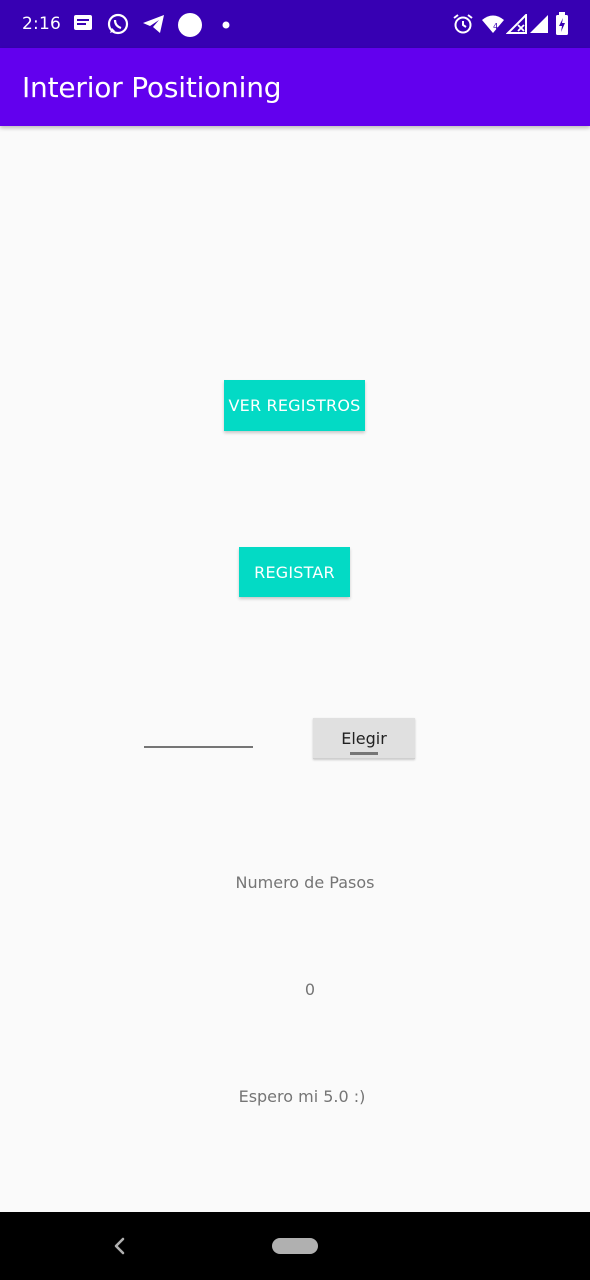  Describe the element at coordinates (310, 989) in the screenshot. I see `steps-count: 0` at that location.